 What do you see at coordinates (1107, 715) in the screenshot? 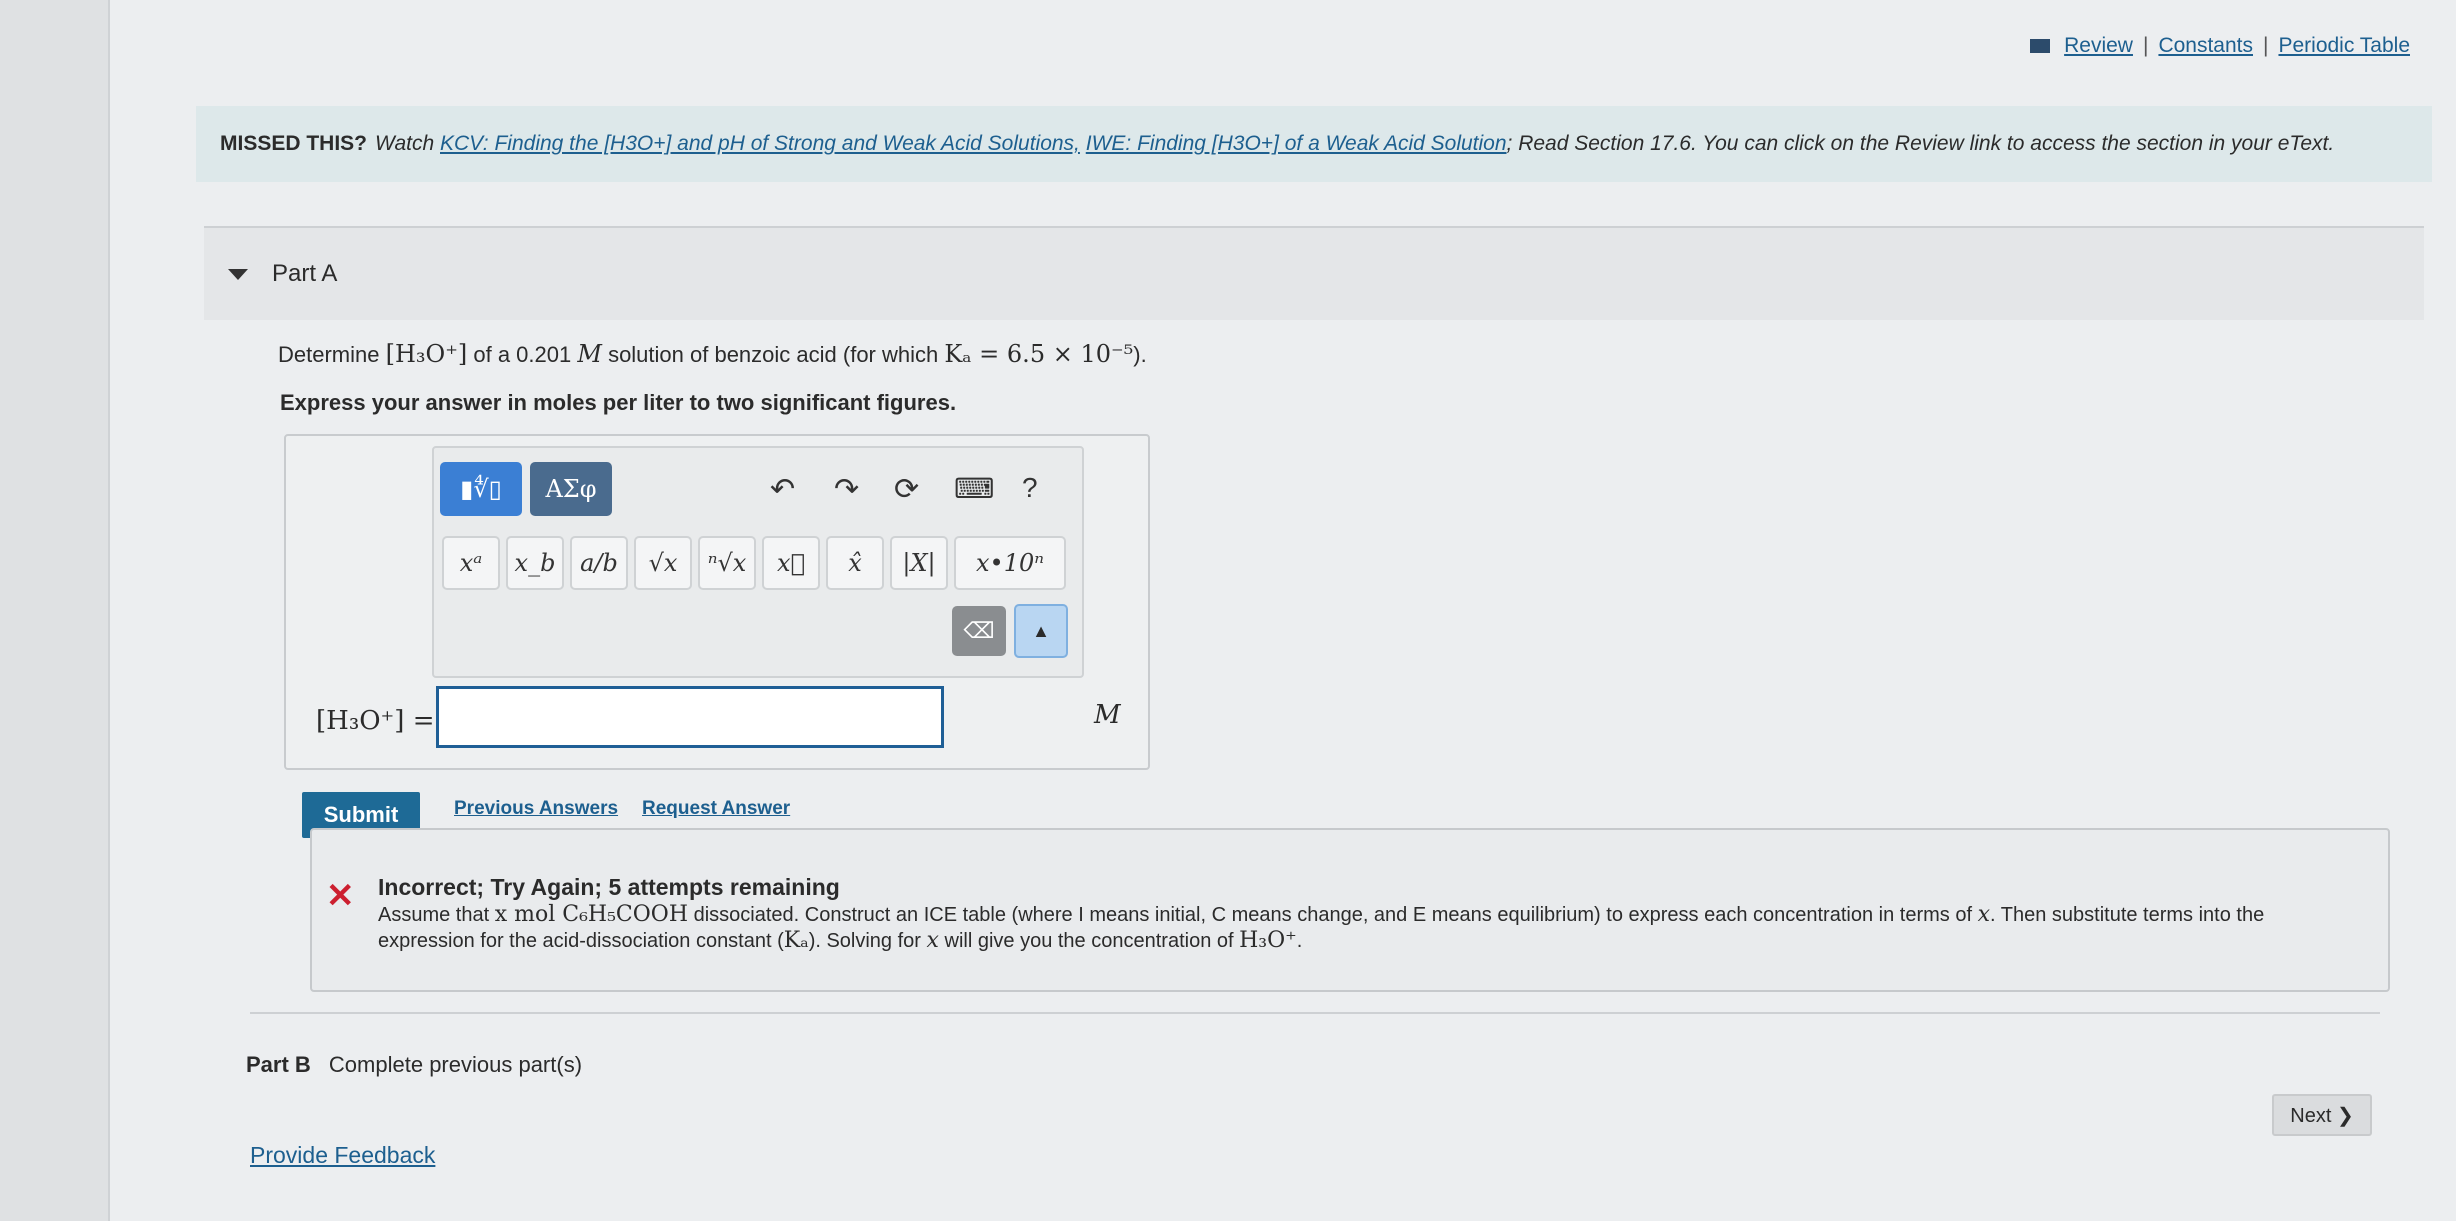
I see `answer-unit: M` at bounding box center [1107, 715].